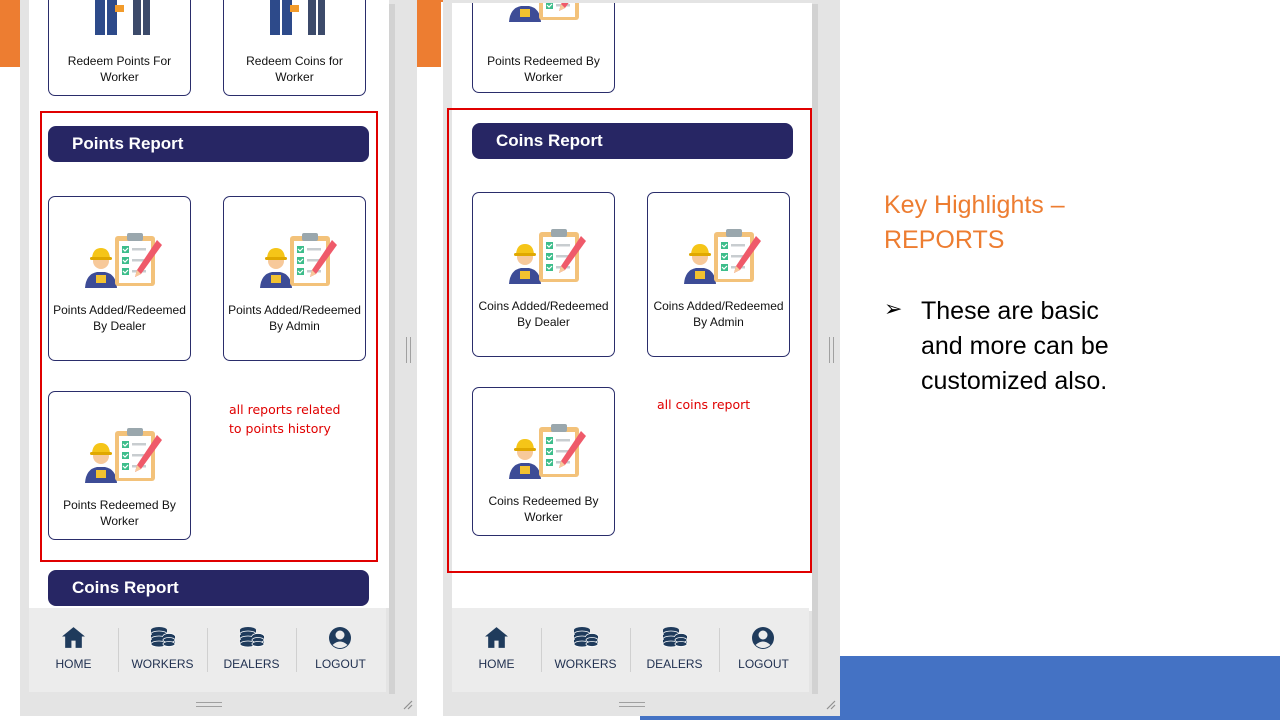  I want to click on orange-accent-bar-left, so click(10, 33).